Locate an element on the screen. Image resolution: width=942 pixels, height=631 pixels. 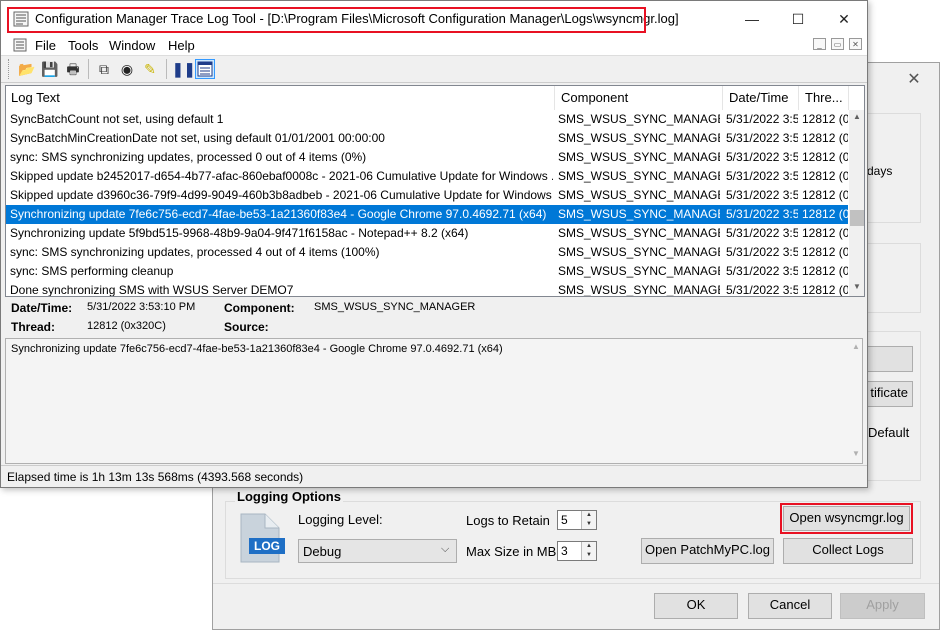
logs-to-retain-stepper: 5 ▲ ▼ is located at coordinates (577, 520).